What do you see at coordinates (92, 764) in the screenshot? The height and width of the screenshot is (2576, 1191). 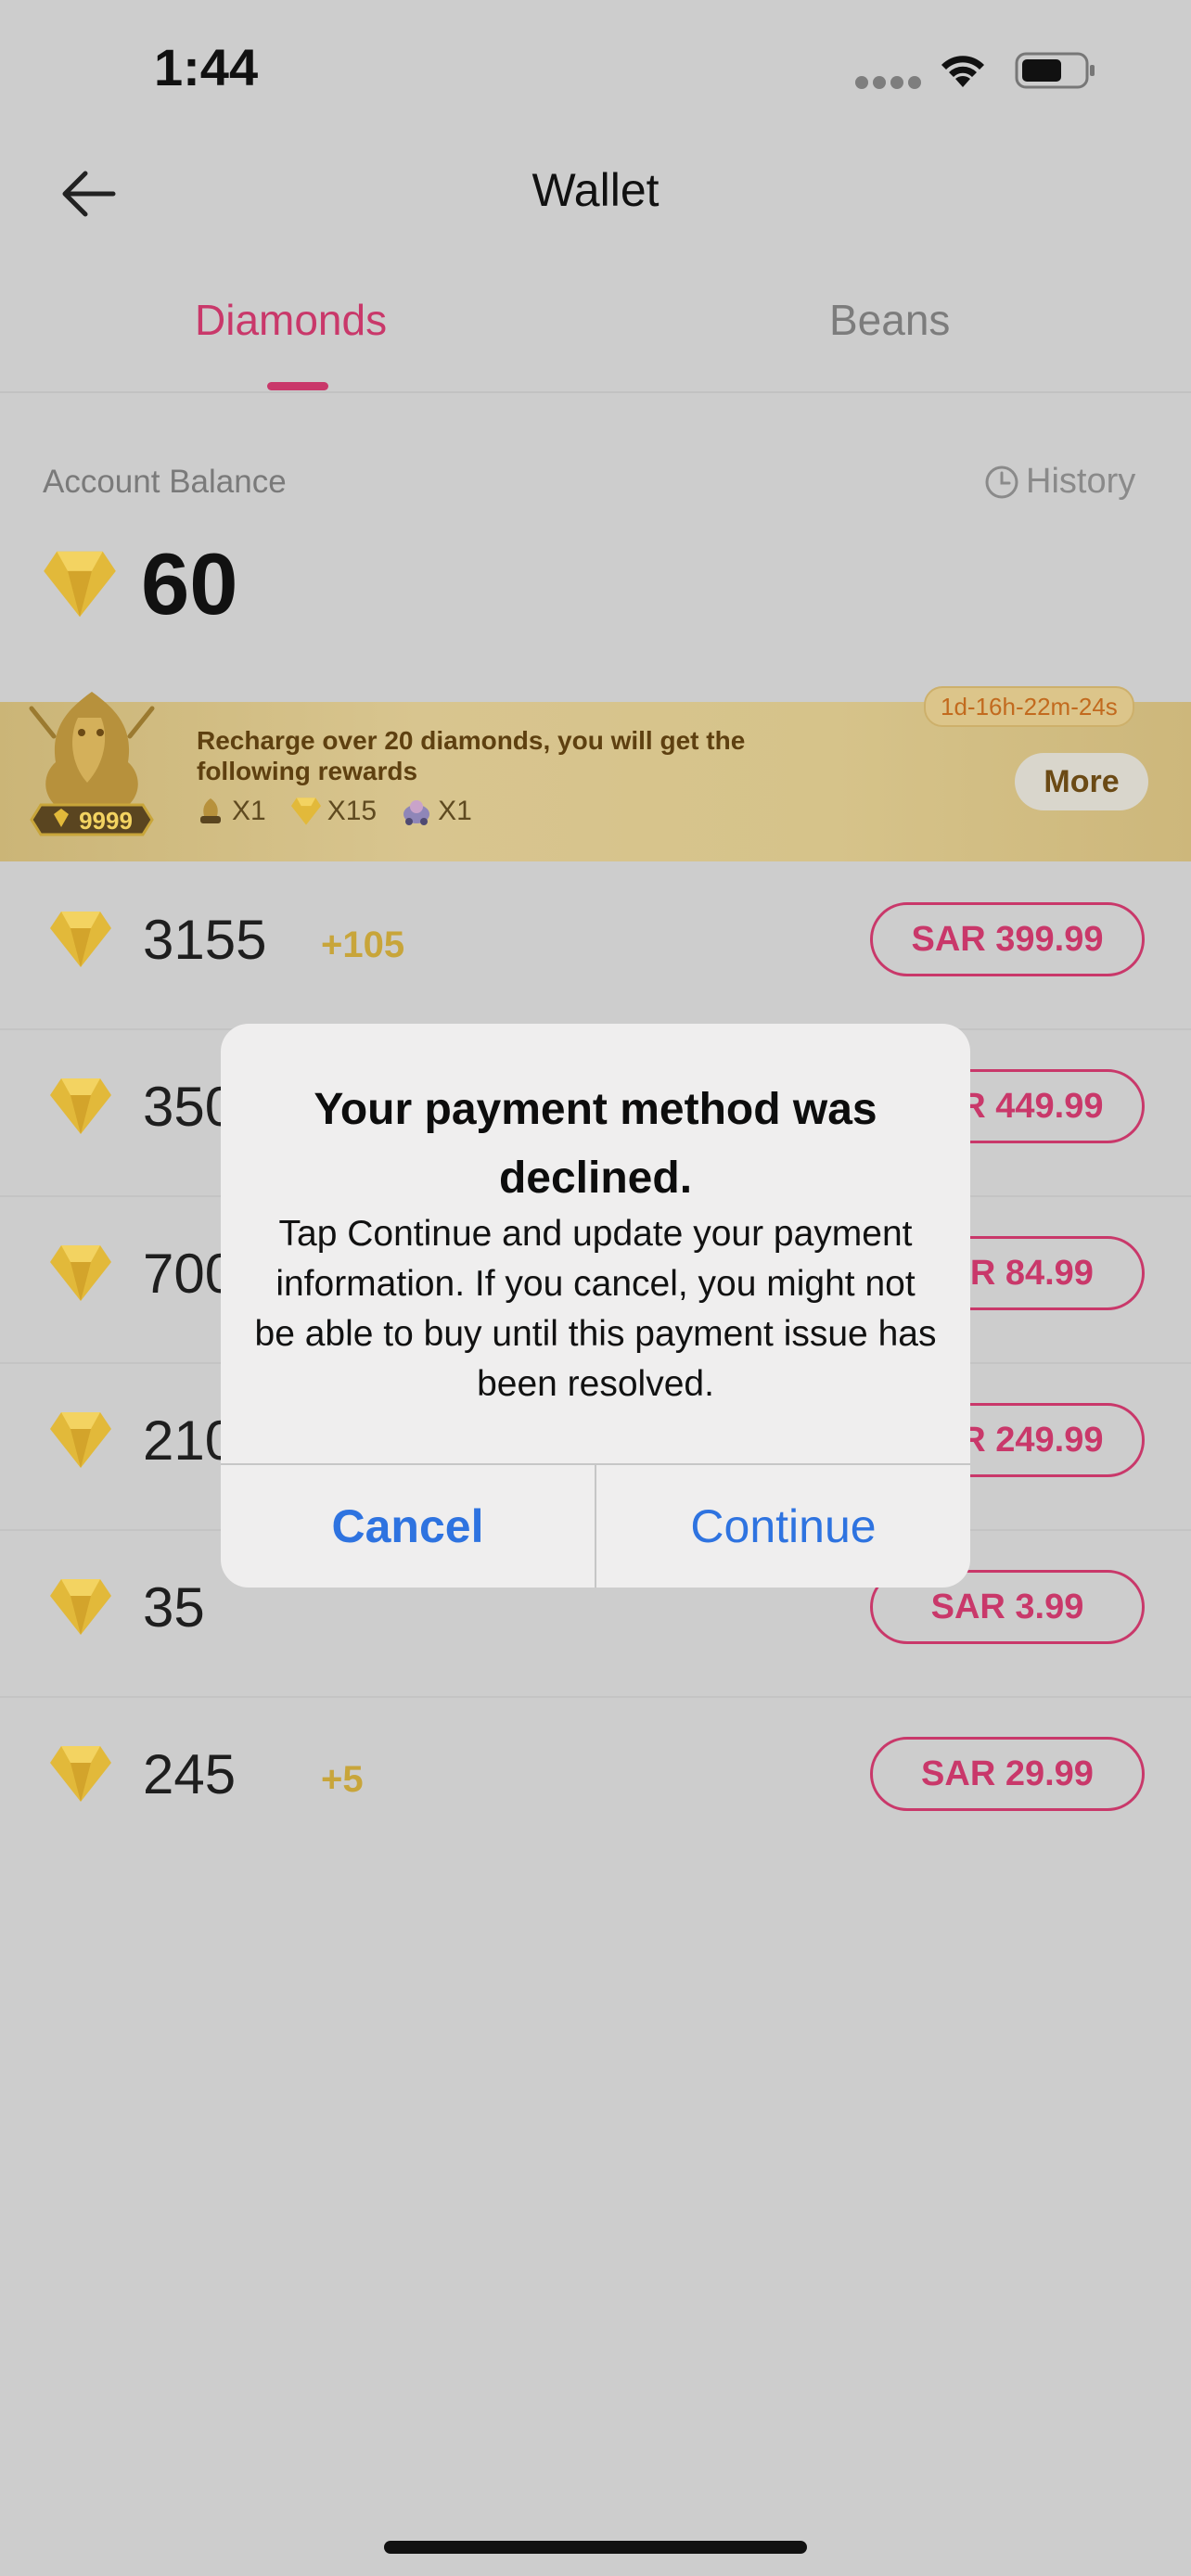 I see `dragon-icon: 9999` at bounding box center [92, 764].